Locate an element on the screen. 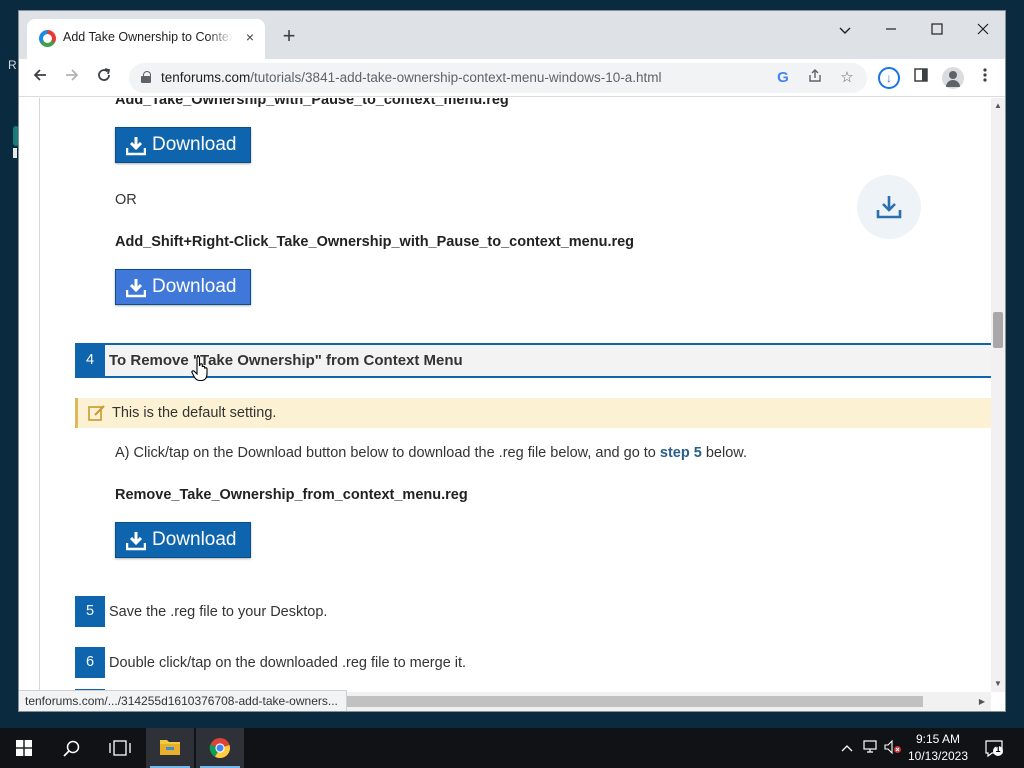 Image resolution: width=1024 pixels, height=768 pixels. edit-note-icon is located at coordinates (96, 413).